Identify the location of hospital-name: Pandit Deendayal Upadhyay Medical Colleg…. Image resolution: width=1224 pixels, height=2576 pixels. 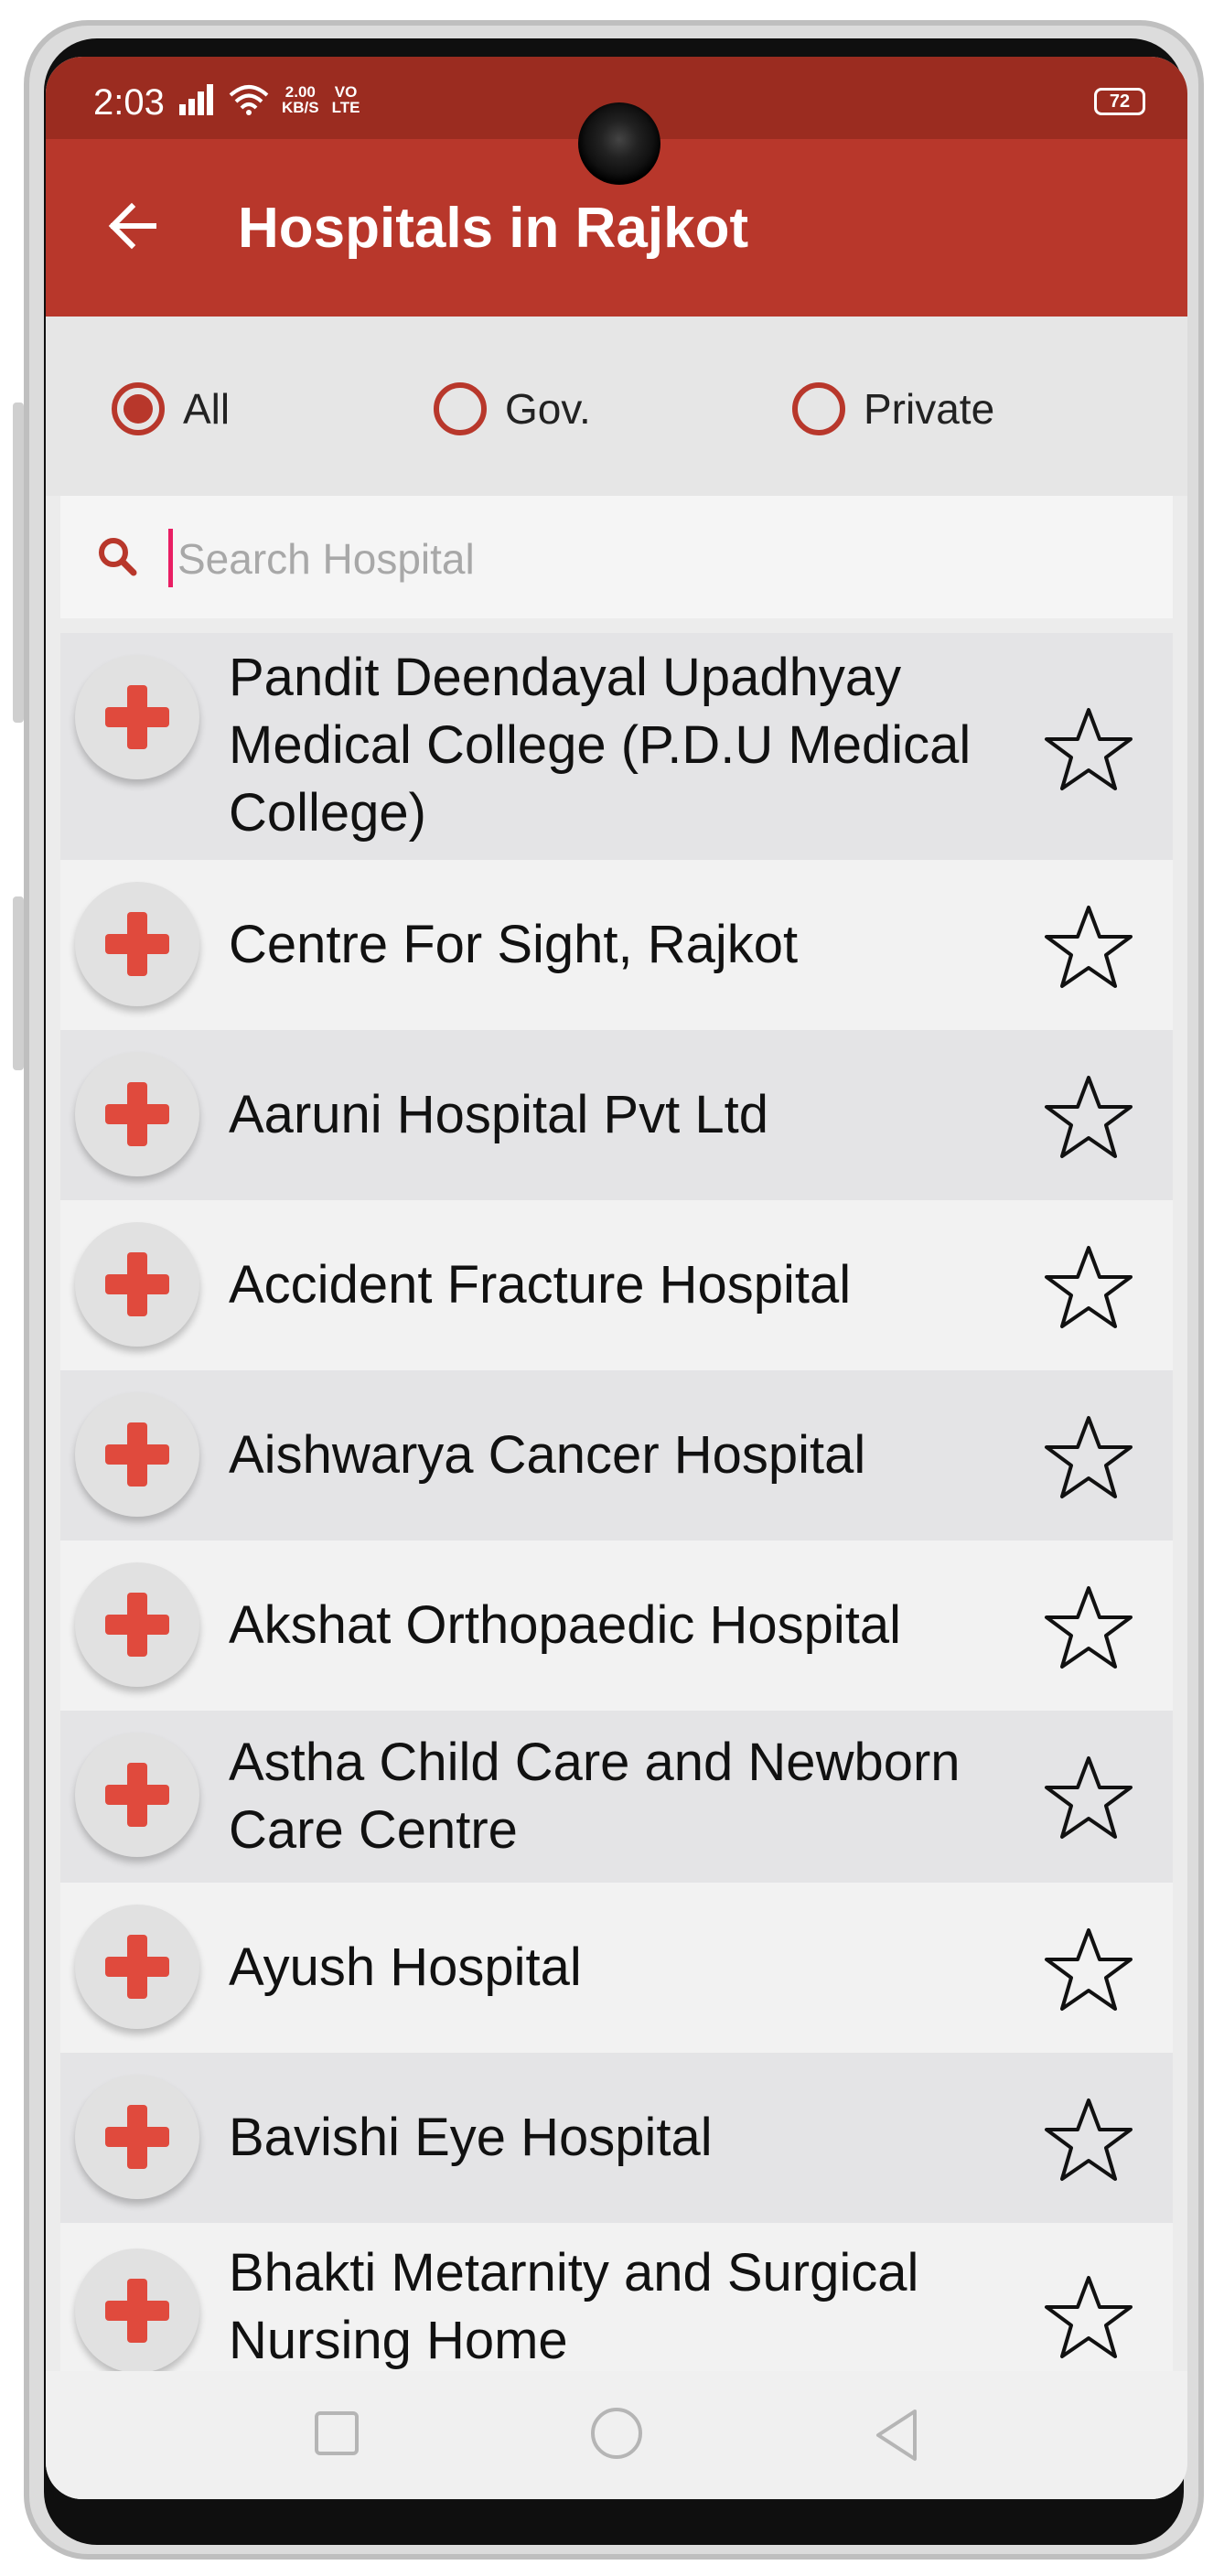
(600, 746).